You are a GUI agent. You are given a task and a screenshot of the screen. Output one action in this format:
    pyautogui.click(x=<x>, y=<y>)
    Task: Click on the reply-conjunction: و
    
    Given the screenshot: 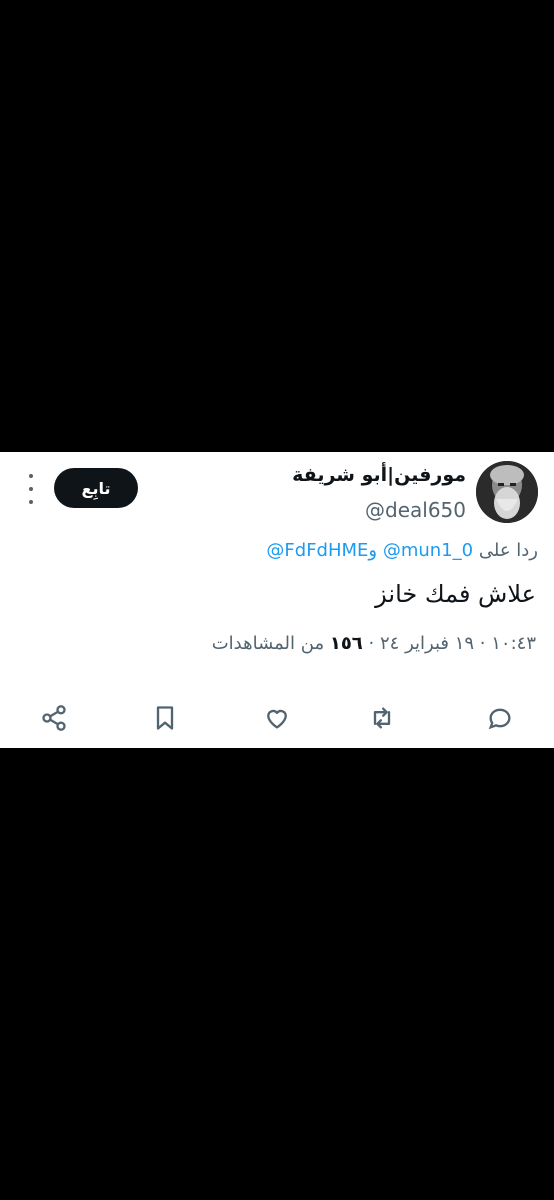 What is the action you would take?
    pyautogui.click(x=373, y=550)
    